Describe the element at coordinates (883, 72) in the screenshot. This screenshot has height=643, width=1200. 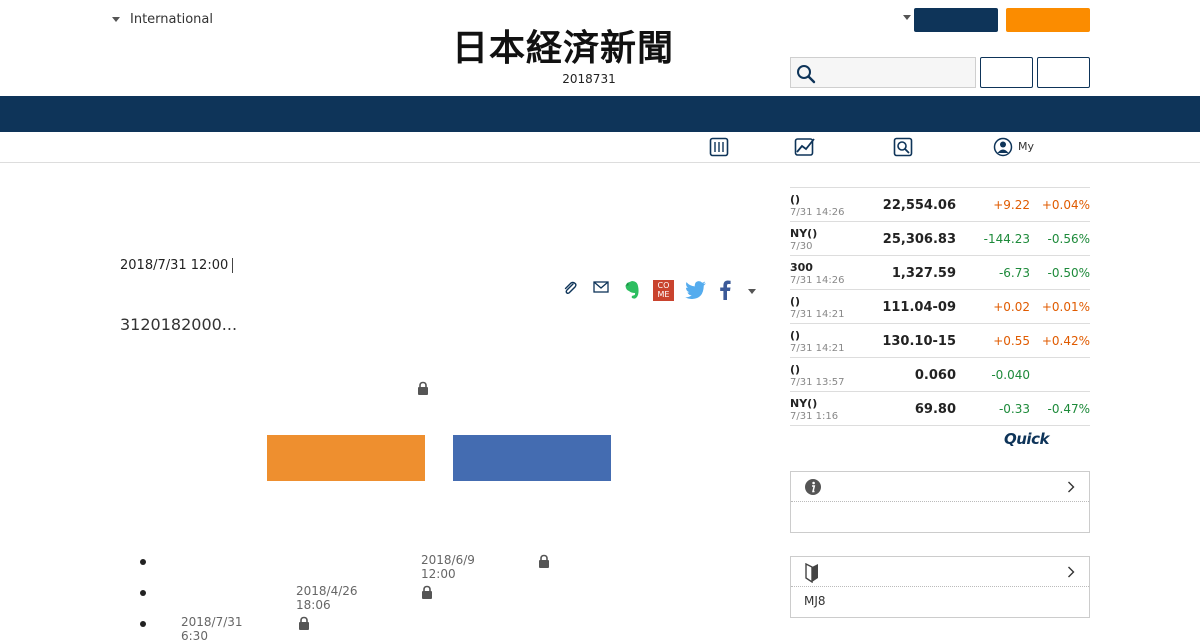
I see `search-input` at that location.